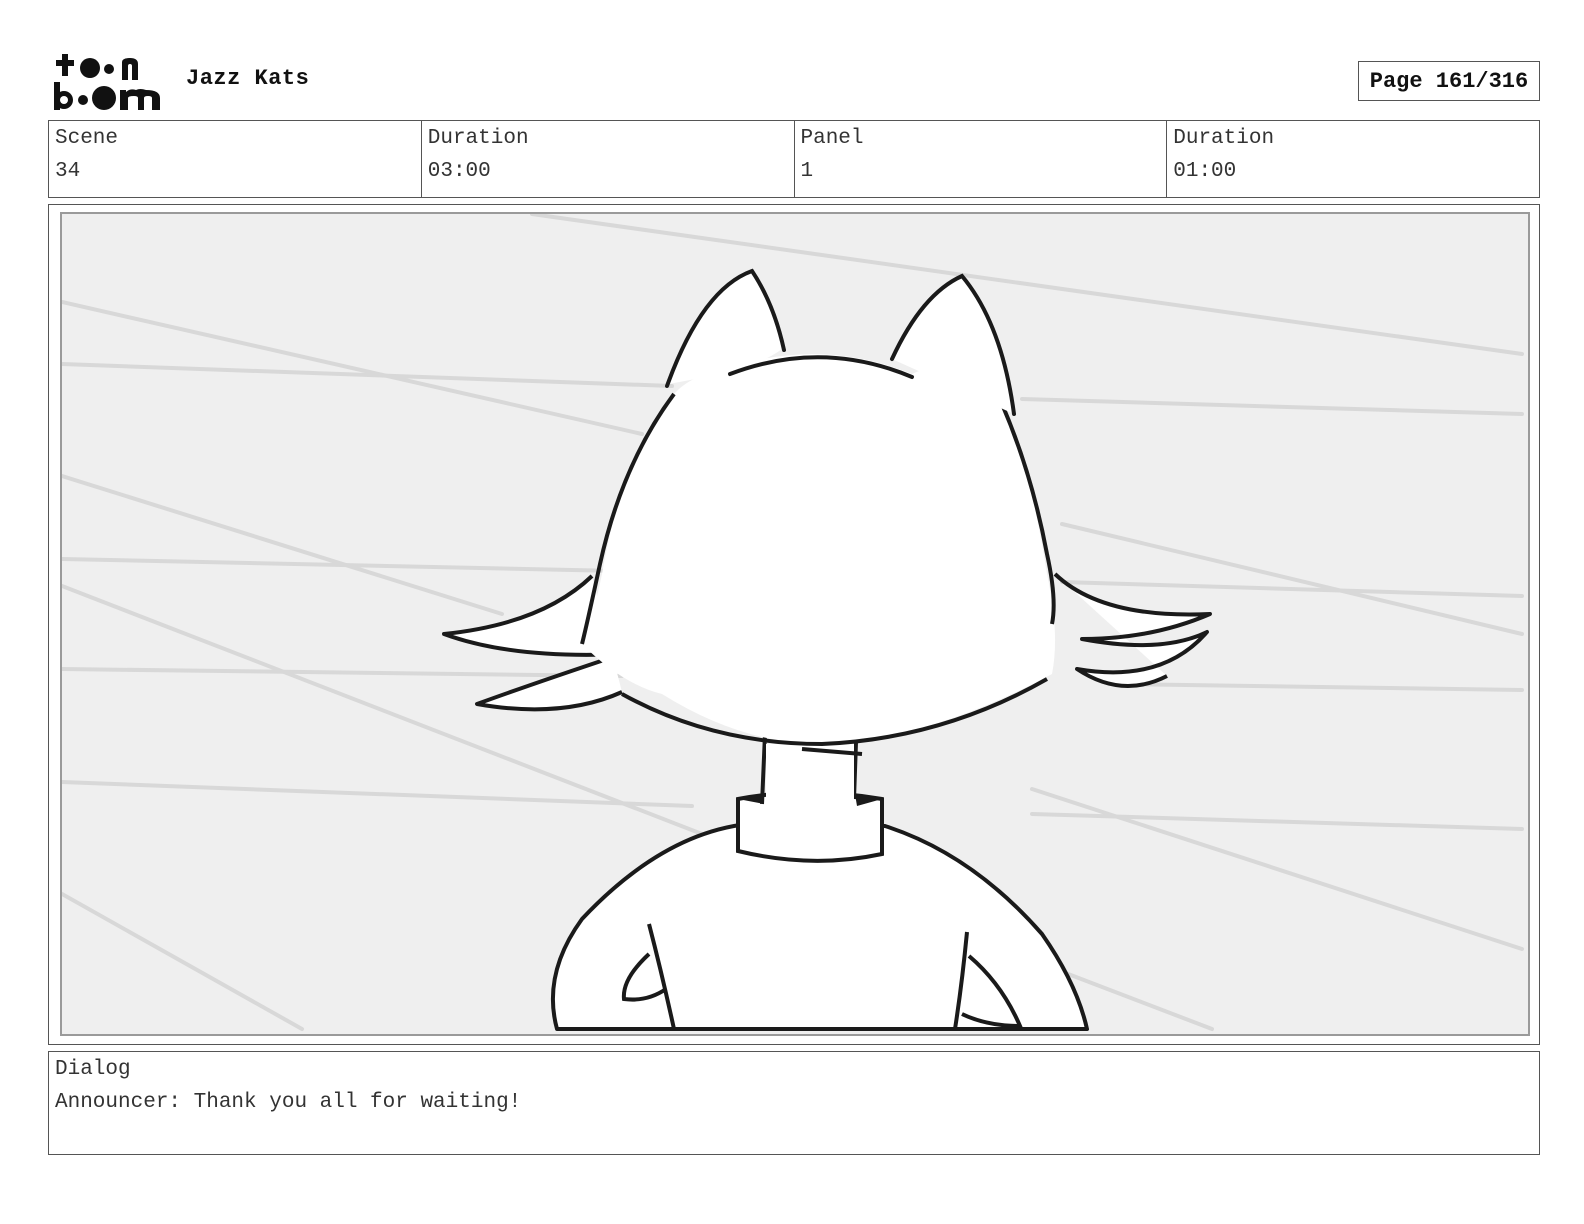  What do you see at coordinates (68, 171) in the screenshot?
I see `scene-value: 34` at bounding box center [68, 171].